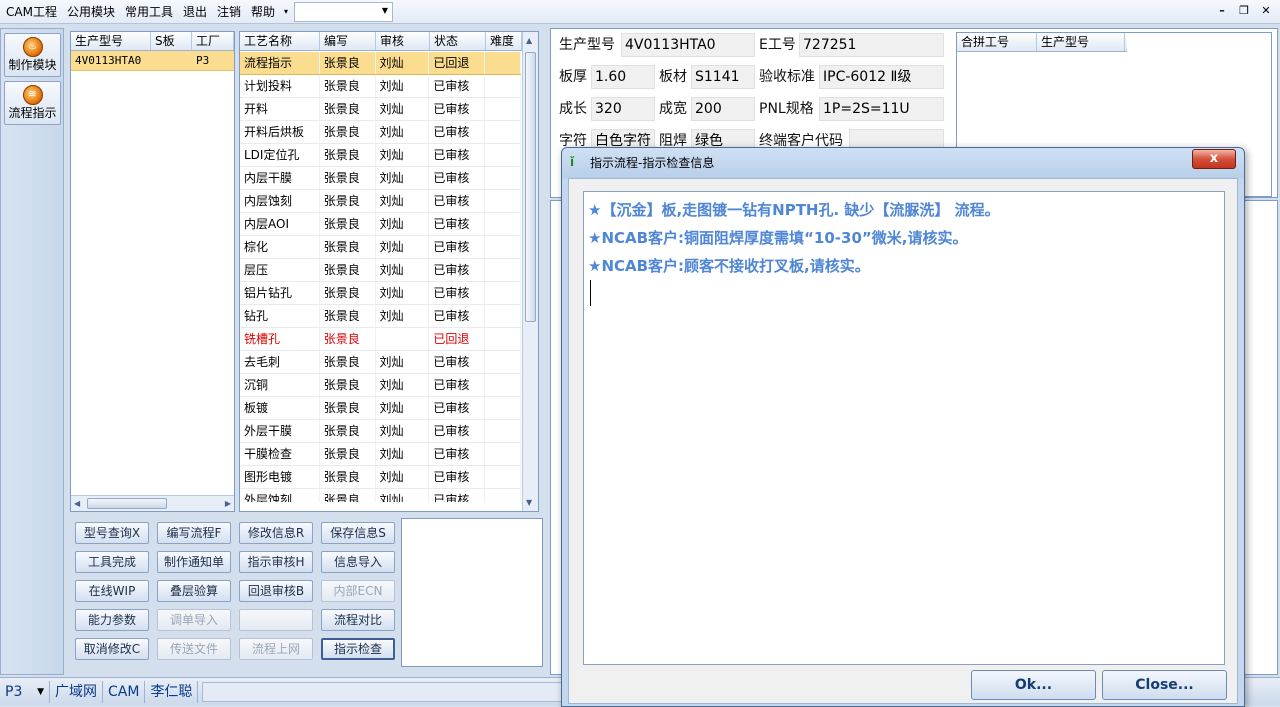 The height and width of the screenshot is (707, 1280). I want to click on col-s-board: S板, so click(171, 41).